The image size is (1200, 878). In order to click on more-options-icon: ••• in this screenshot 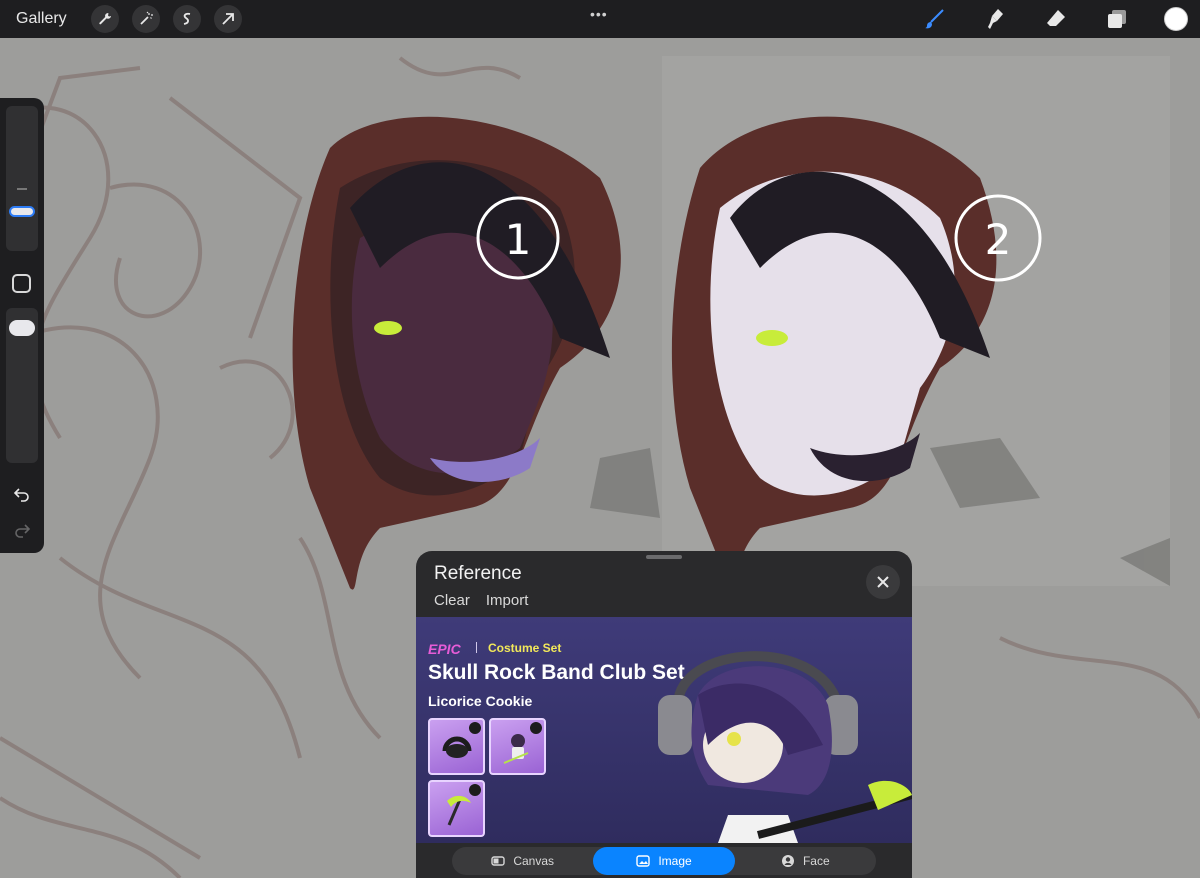, I will do `click(599, 14)`.